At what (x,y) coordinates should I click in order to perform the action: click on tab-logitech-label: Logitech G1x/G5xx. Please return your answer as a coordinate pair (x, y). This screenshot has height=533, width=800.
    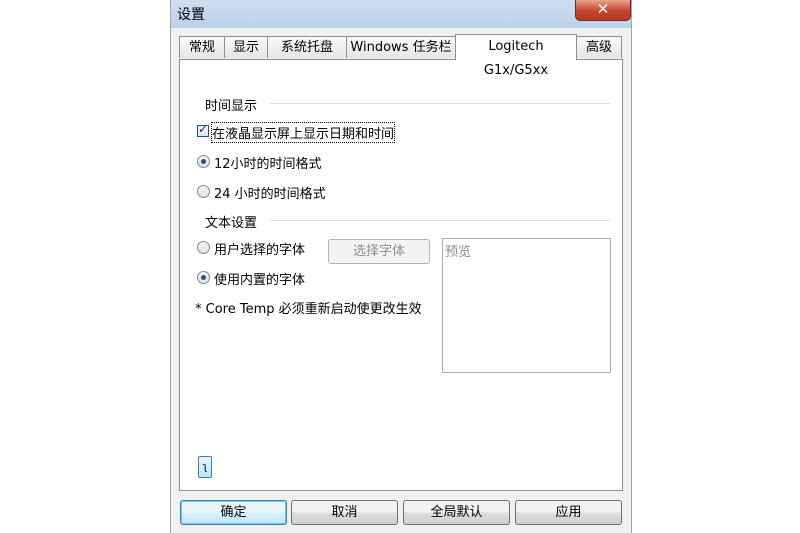
    Looking at the image, I should click on (516, 58).